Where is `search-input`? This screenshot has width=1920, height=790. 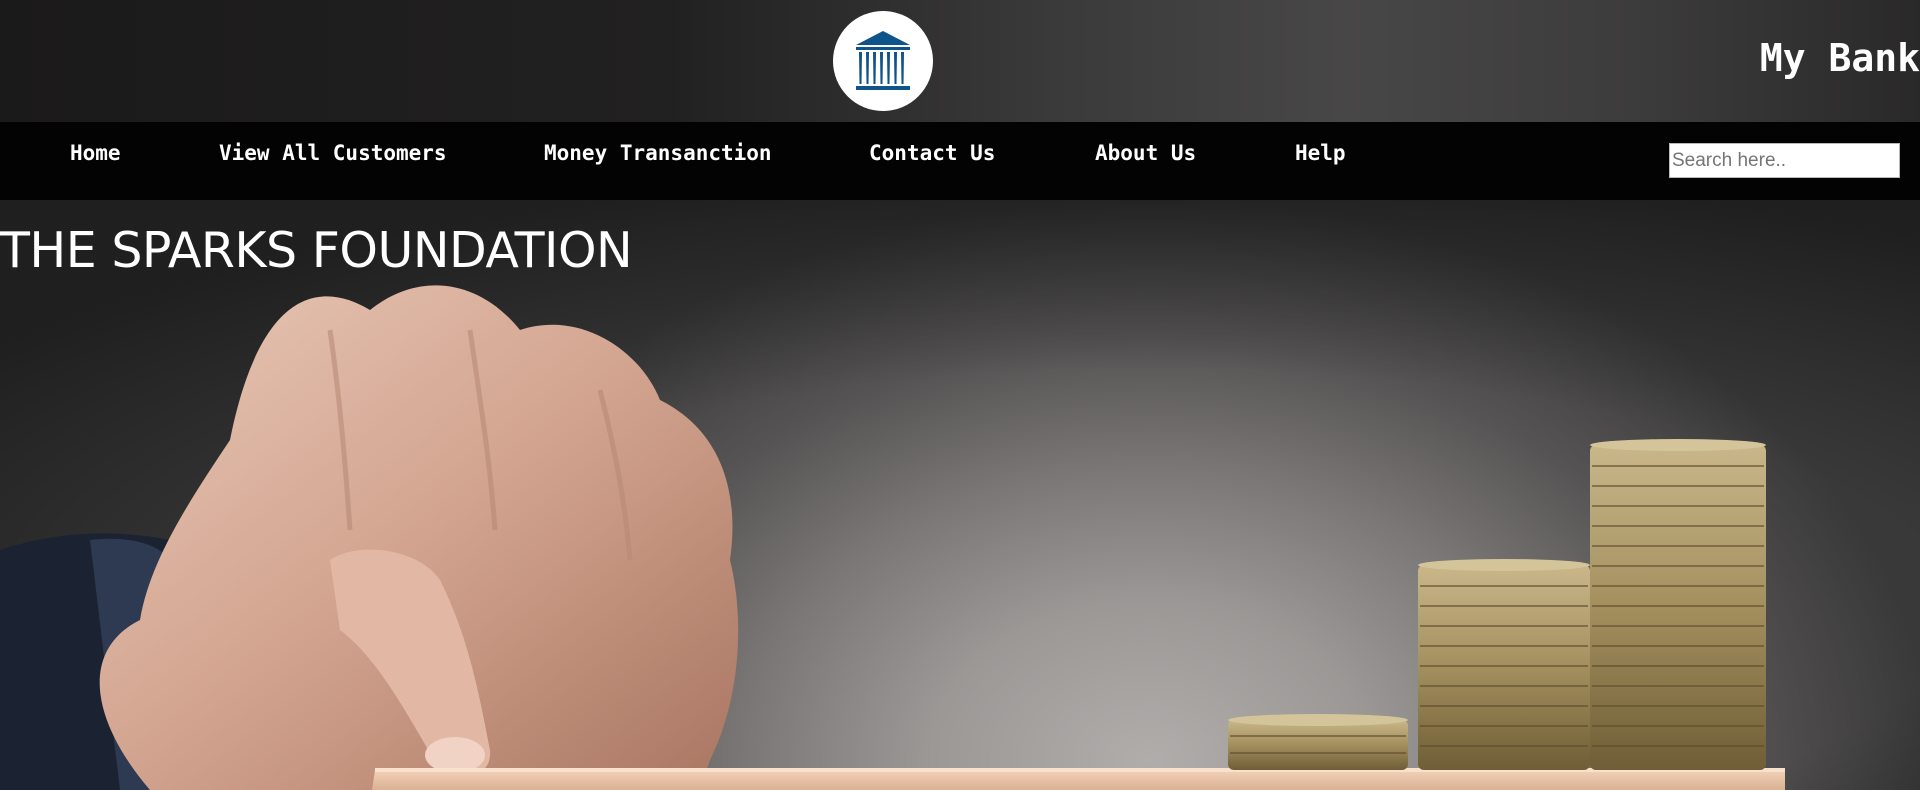 search-input is located at coordinates (1784, 160).